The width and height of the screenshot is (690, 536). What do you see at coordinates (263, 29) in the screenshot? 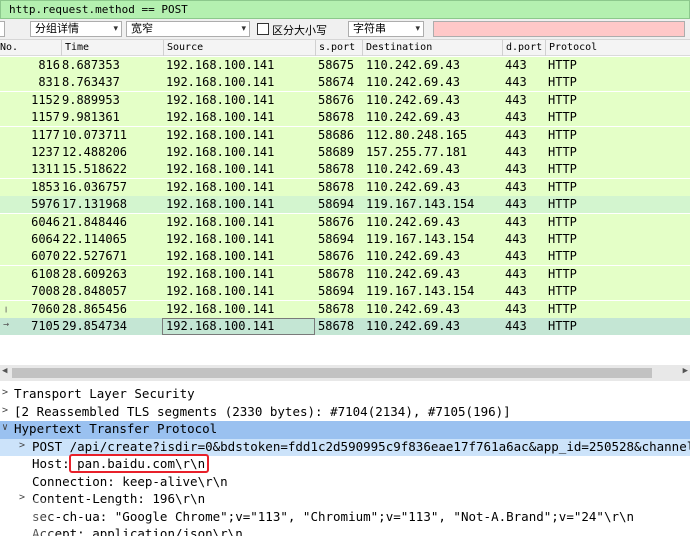
I see `case-sensitive-checkbox` at bounding box center [263, 29].